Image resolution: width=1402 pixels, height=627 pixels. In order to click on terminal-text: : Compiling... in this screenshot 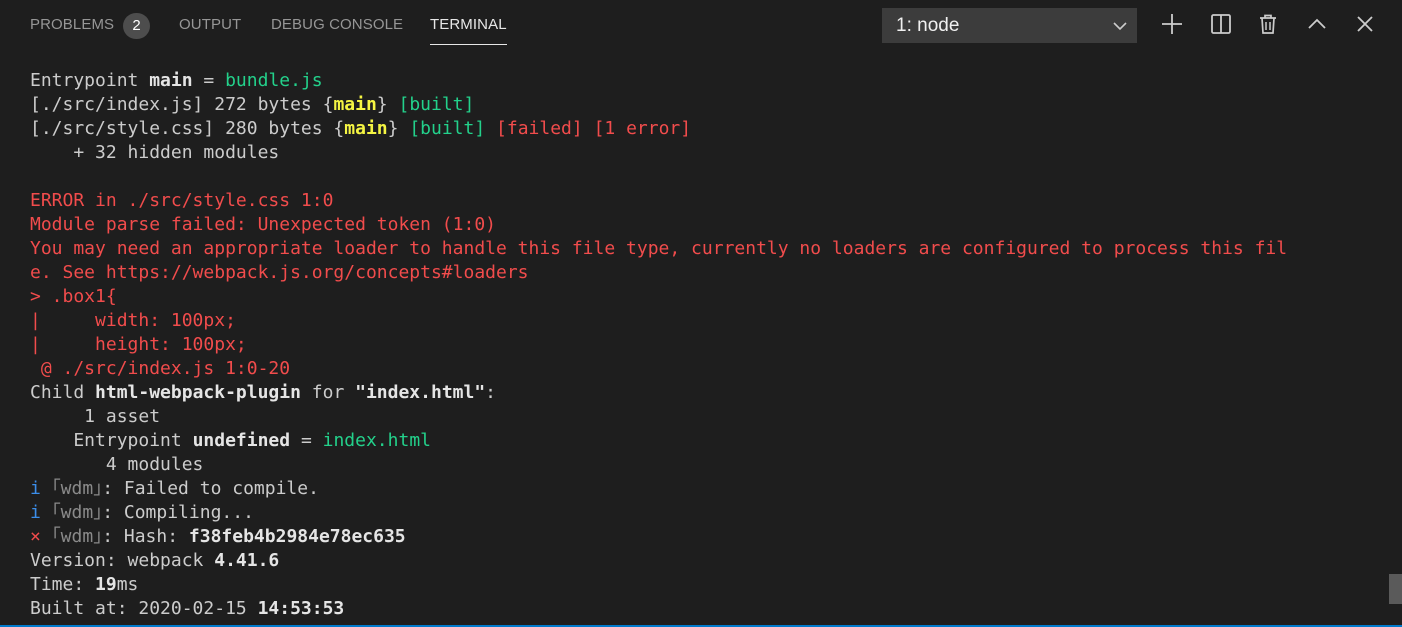, I will do `click(178, 512)`.